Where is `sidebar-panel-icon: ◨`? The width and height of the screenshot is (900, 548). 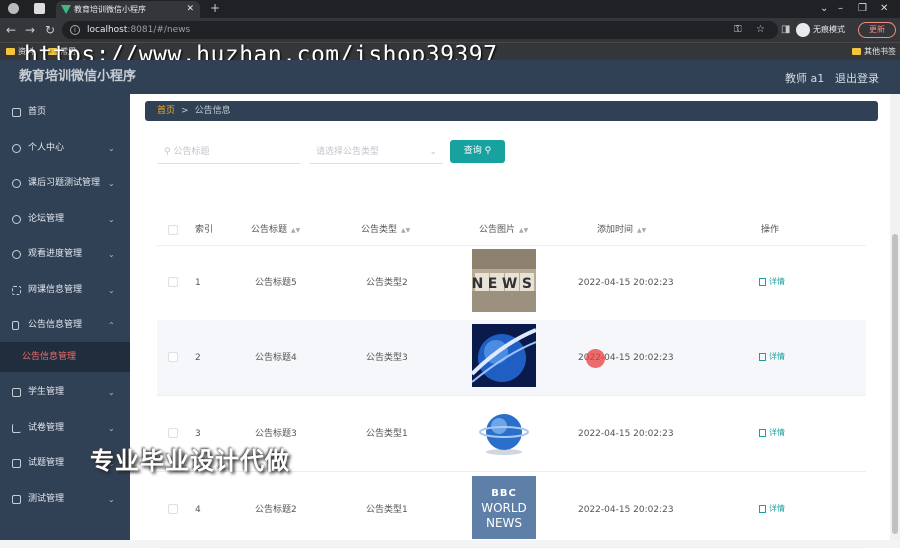 sidebar-panel-icon: ◨ is located at coordinates (785, 29).